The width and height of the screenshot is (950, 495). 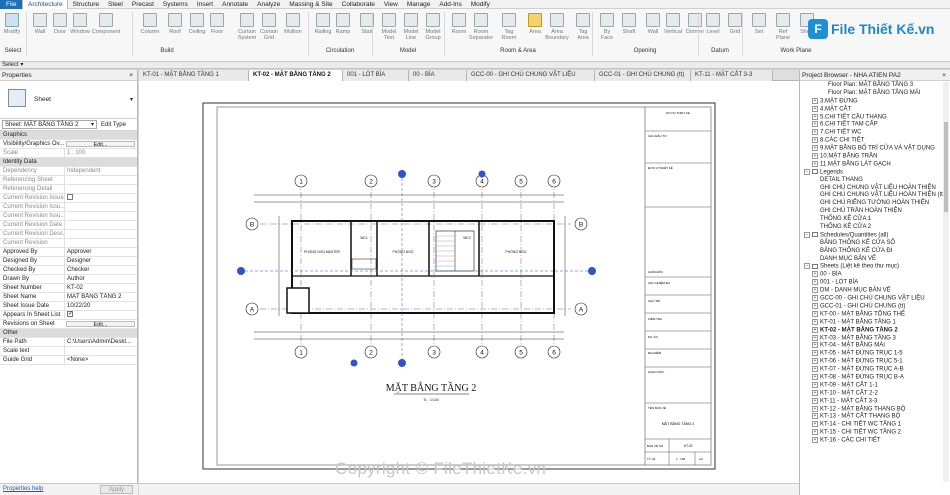 What do you see at coordinates (531, 75) in the screenshot?
I see `view-tab: GCC-00 - GHI CHÚ CHUNG VẬT LIỆU` at bounding box center [531, 75].